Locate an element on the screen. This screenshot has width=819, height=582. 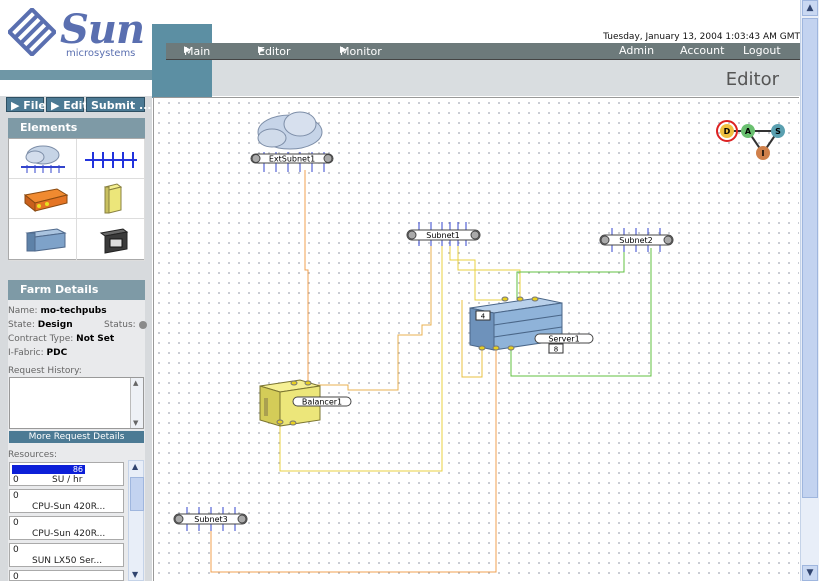
subnet3-label: Subnet3 is located at coordinates (210, 519).